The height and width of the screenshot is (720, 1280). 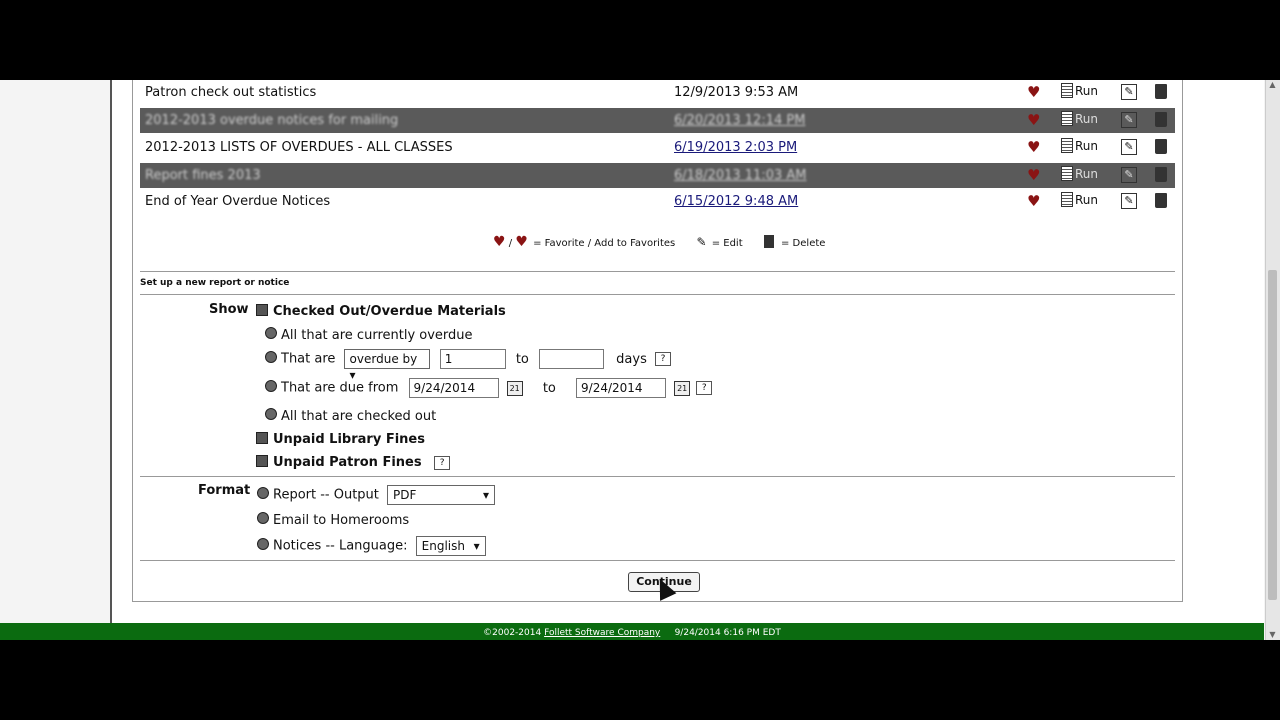 I want to click on scroll-thumb, so click(x=1272, y=435).